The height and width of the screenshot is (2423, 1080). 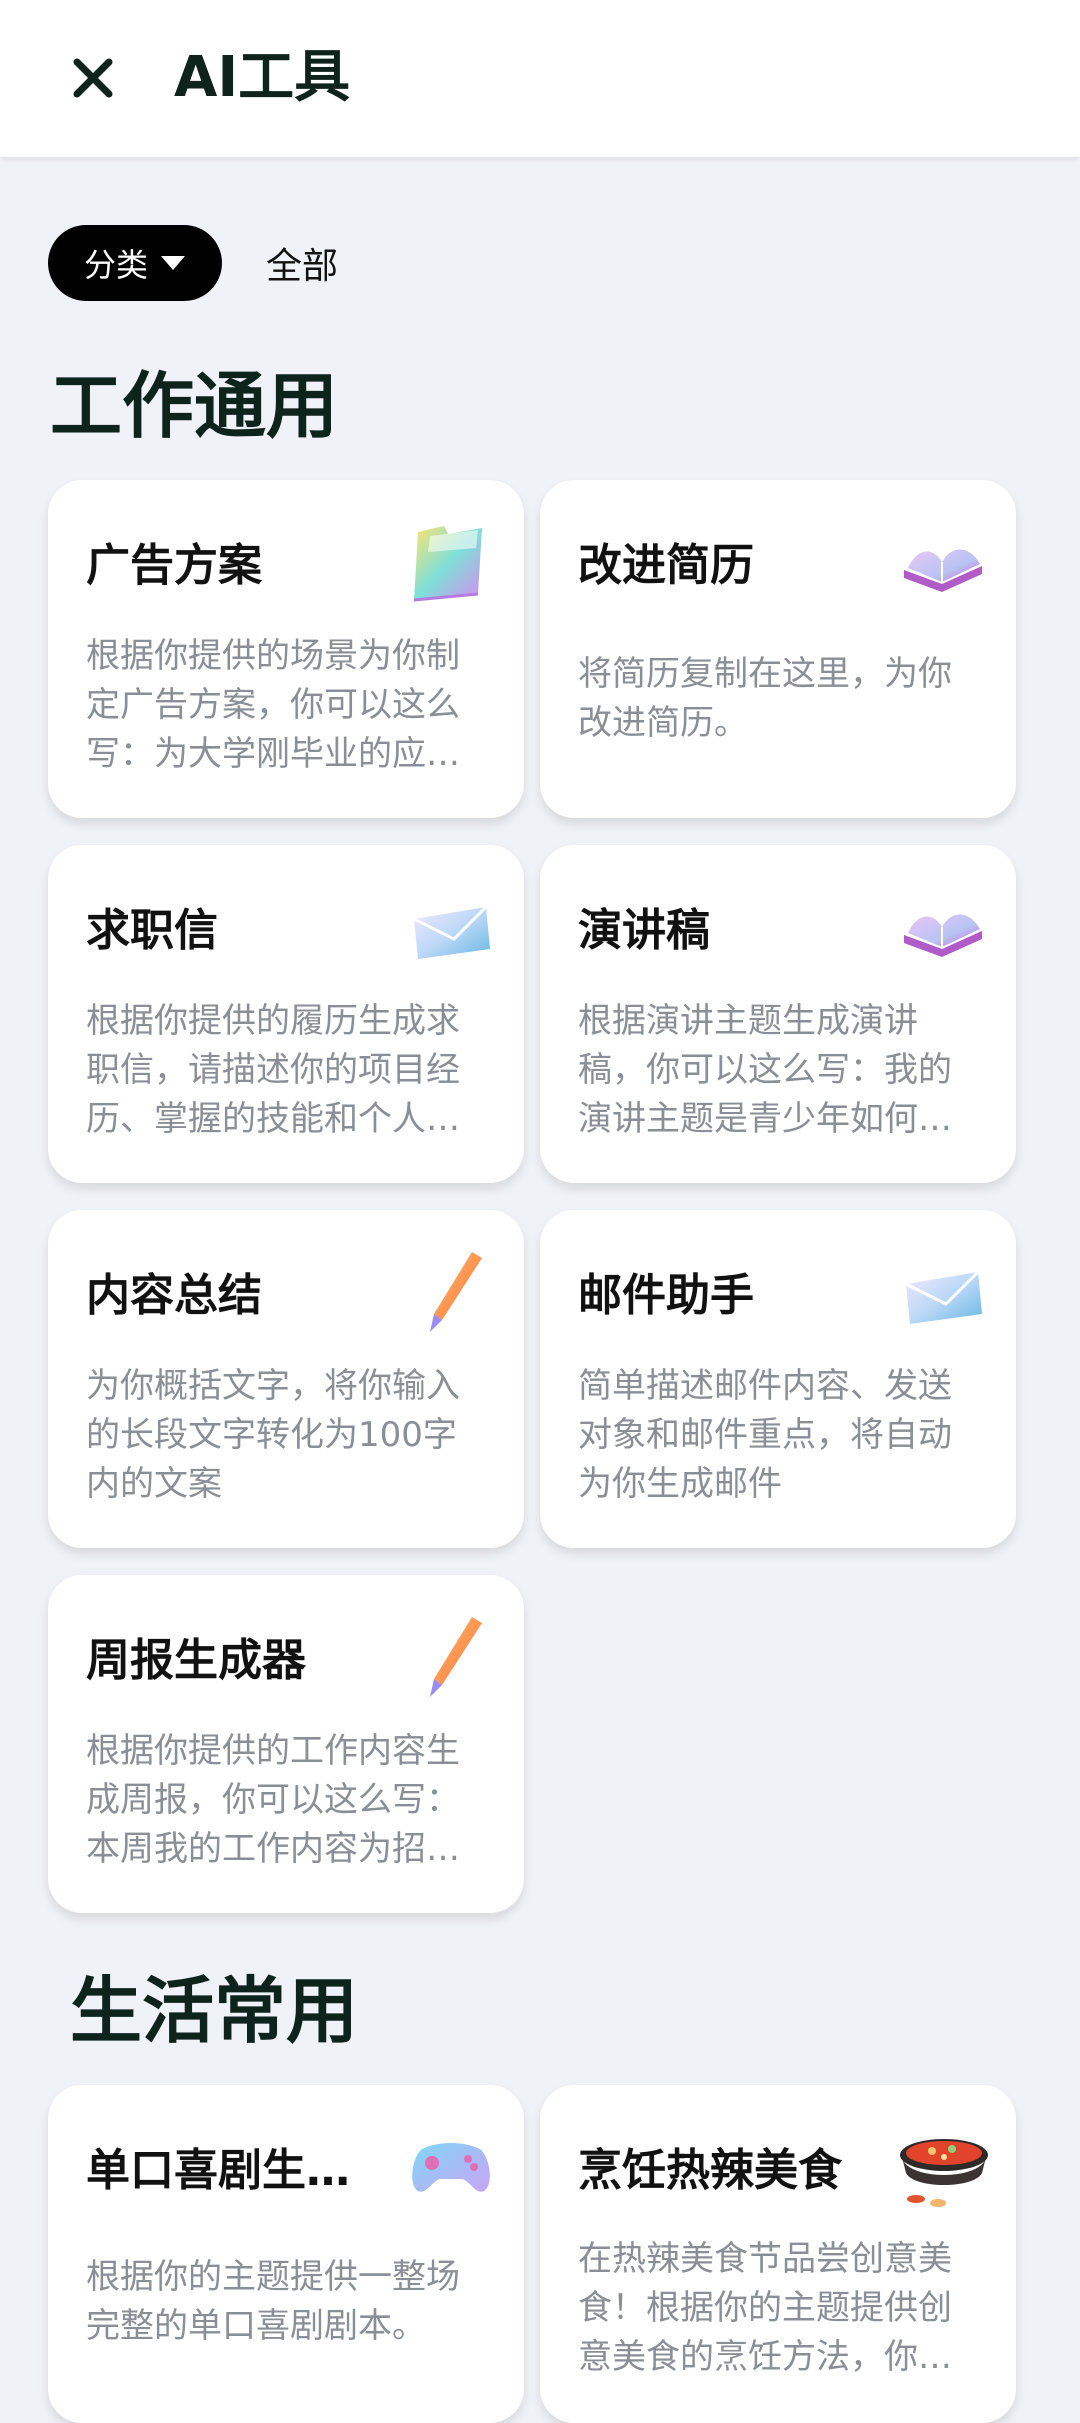 What do you see at coordinates (451, 2166) in the screenshot?
I see `gamepad-icon` at bounding box center [451, 2166].